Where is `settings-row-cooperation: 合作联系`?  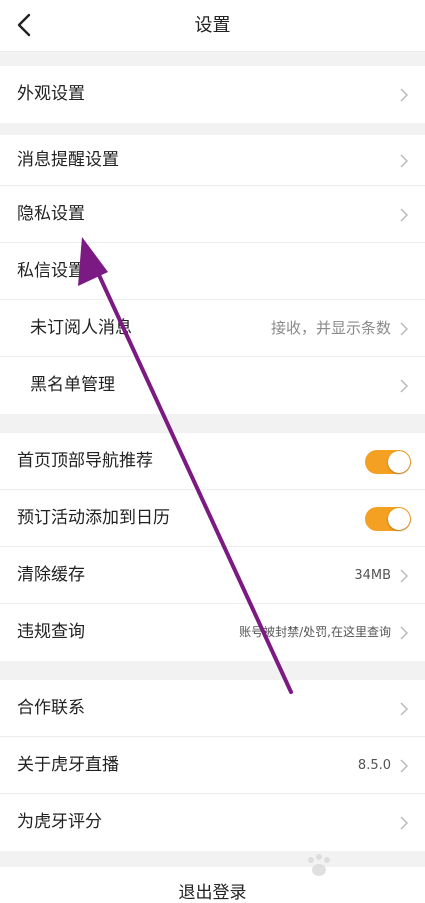 settings-row-cooperation: 合作联系 is located at coordinates (212, 708).